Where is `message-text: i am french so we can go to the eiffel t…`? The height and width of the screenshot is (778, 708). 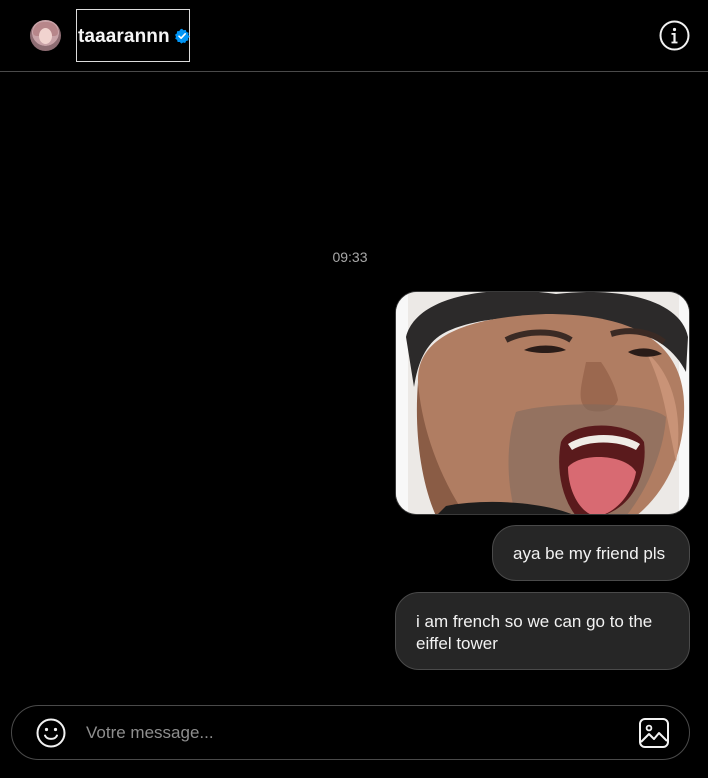 message-text: i am french so we can go to the eiffel t… is located at coordinates (534, 632).